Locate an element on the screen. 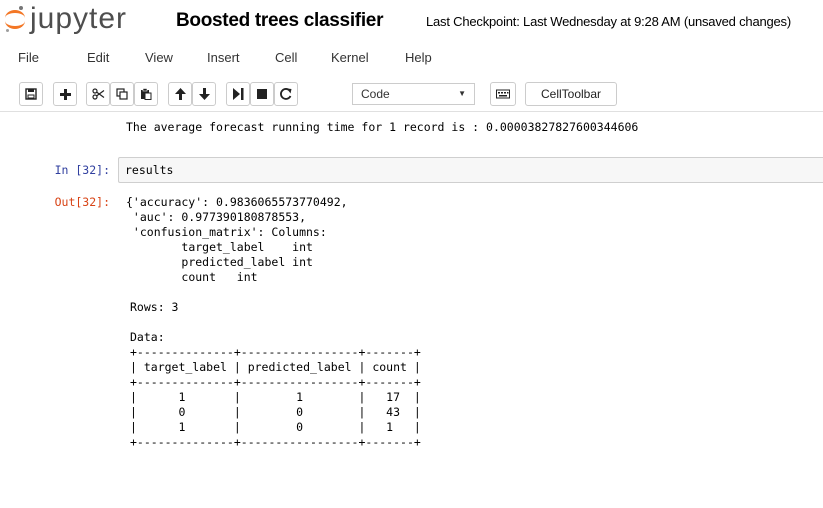 The height and width of the screenshot is (508, 823). copy-icon is located at coordinates (122, 94).